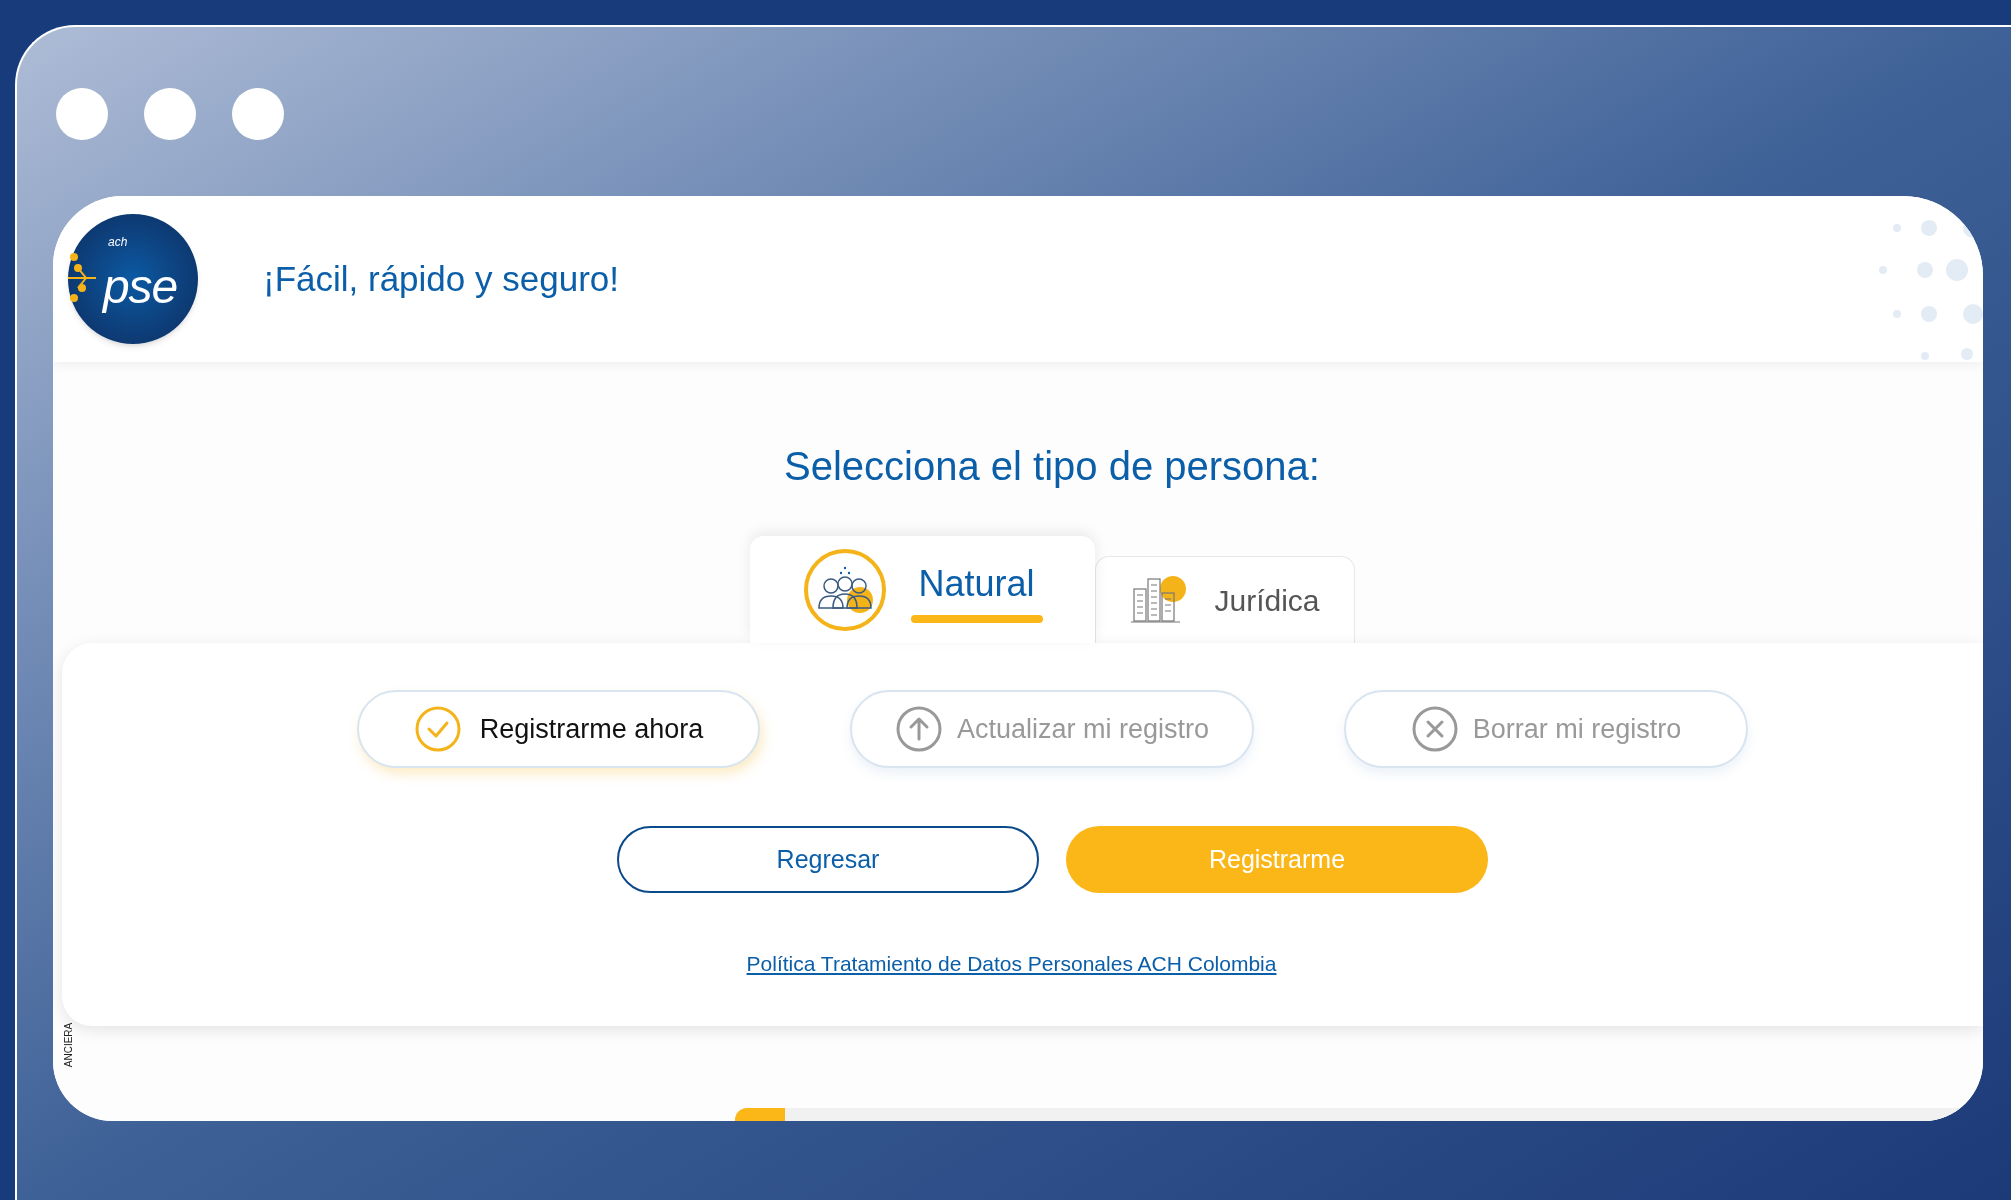  Describe the element at coordinates (558, 729) in the screenshot. I see `action-option: Registrarme ahora` at that location.